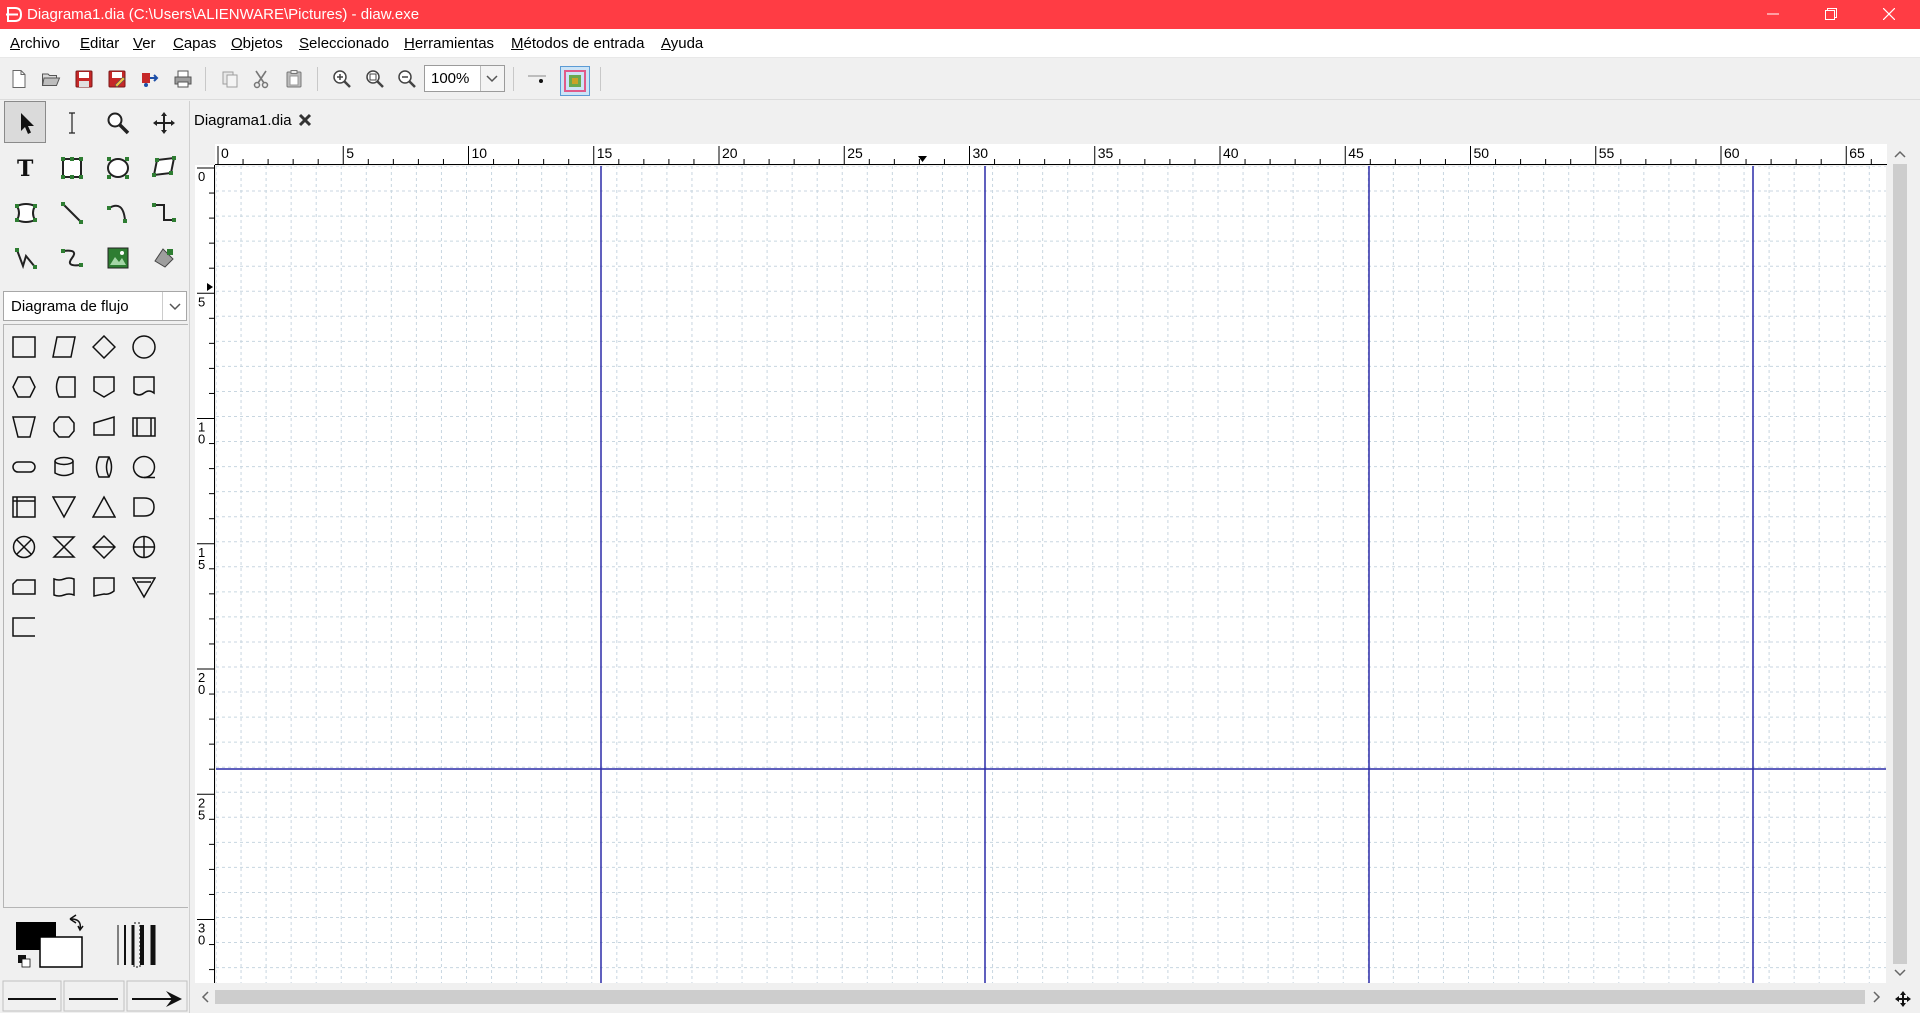  Describe the element at coordinates (71, 212) in the screenshot. I see `line-tool-button` at that location.